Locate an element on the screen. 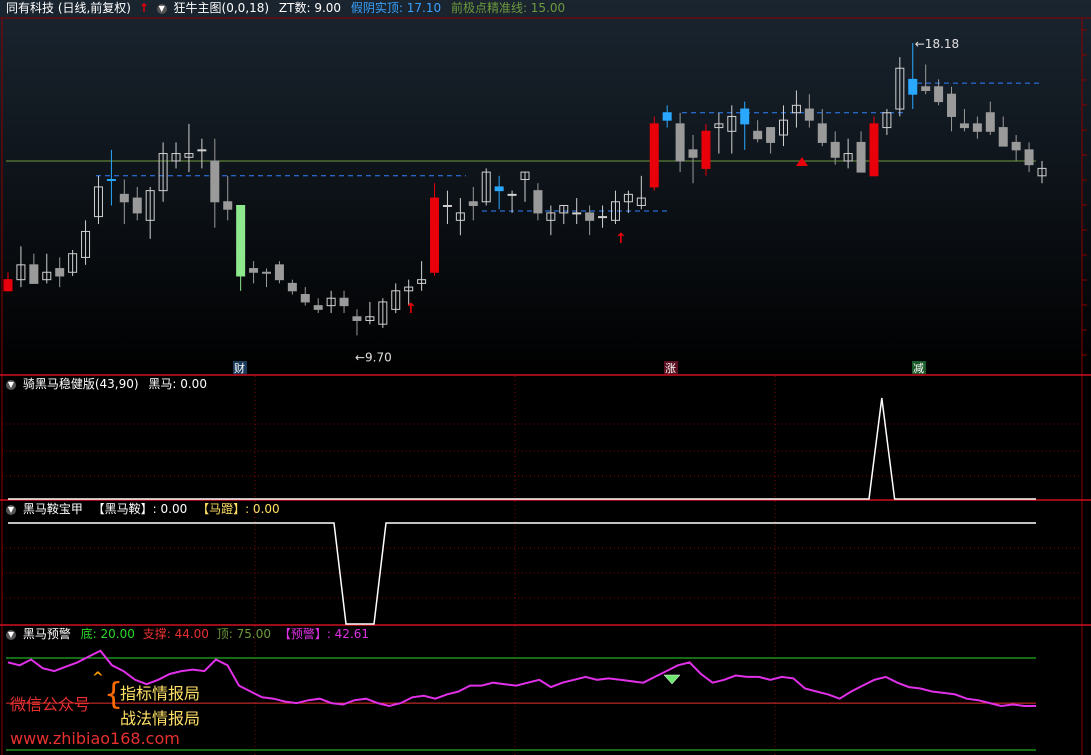  green-diamond-icon is located at coordinates (672, 679).